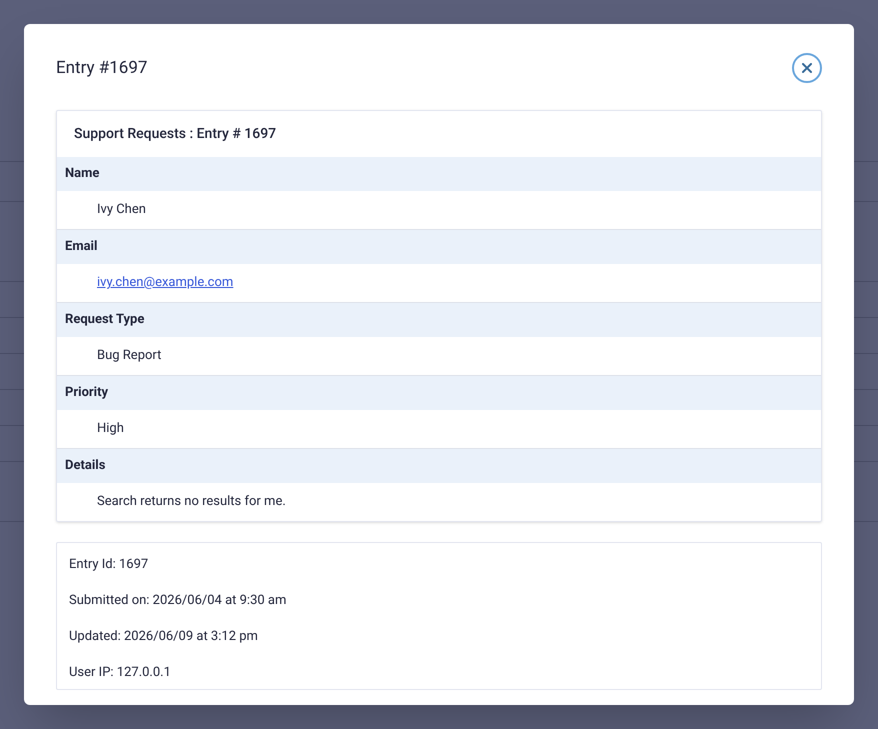 The image size is (878, 729). I want to click on field-value: Search returns no results for me., so click(191, 502).